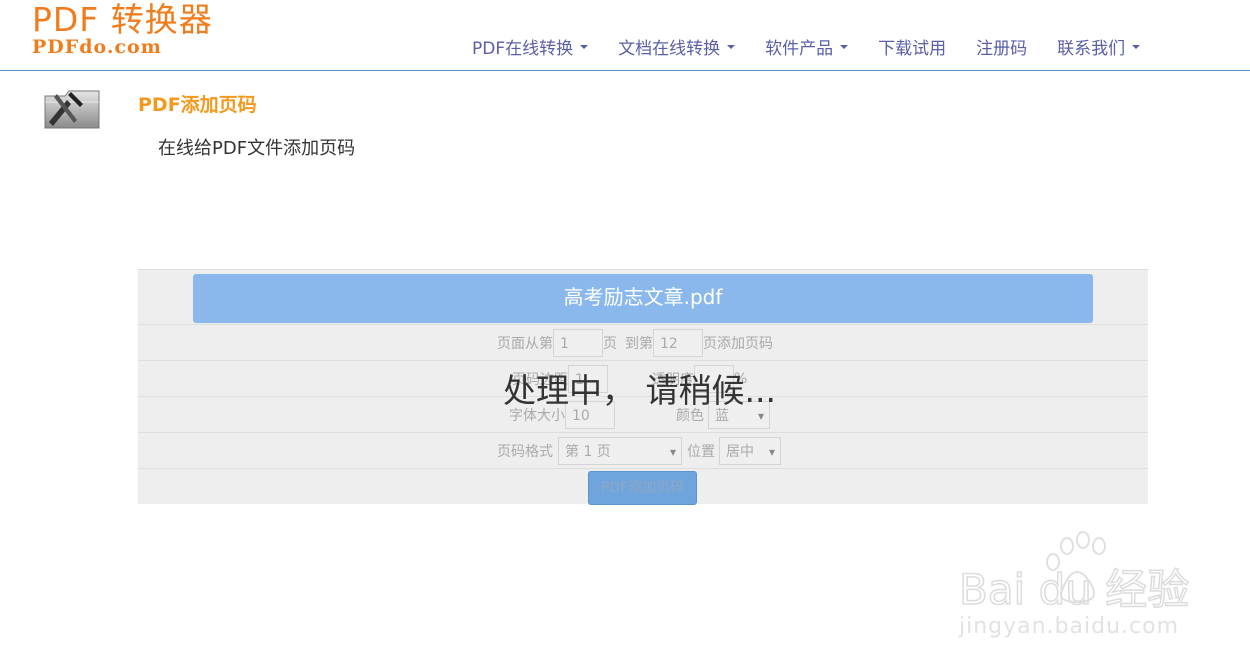 This screenshot has height=667, width=1250. Describe the element at coordinates (642, 488) in the screenshot. I see `add-page-number-button: PDF添加页码` at that location.